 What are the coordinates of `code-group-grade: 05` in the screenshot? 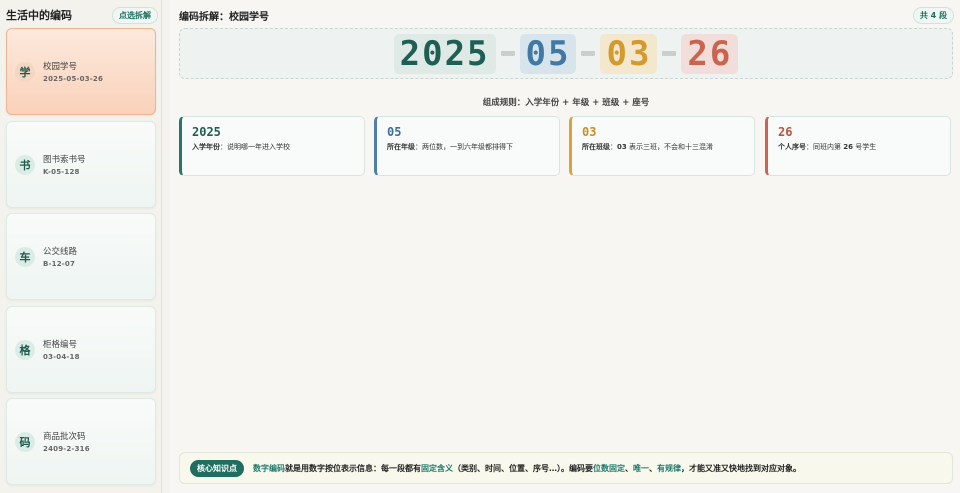 It's located at (548, 53).